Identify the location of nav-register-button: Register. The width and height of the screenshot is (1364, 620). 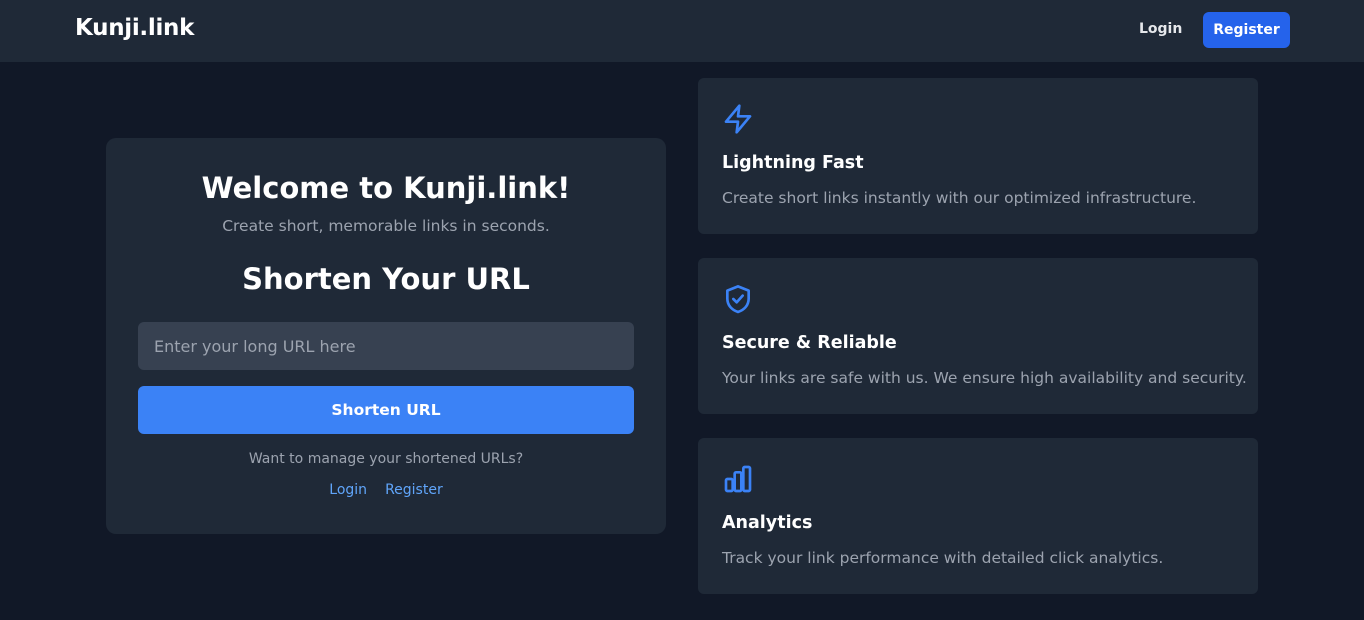
(1246, 30).